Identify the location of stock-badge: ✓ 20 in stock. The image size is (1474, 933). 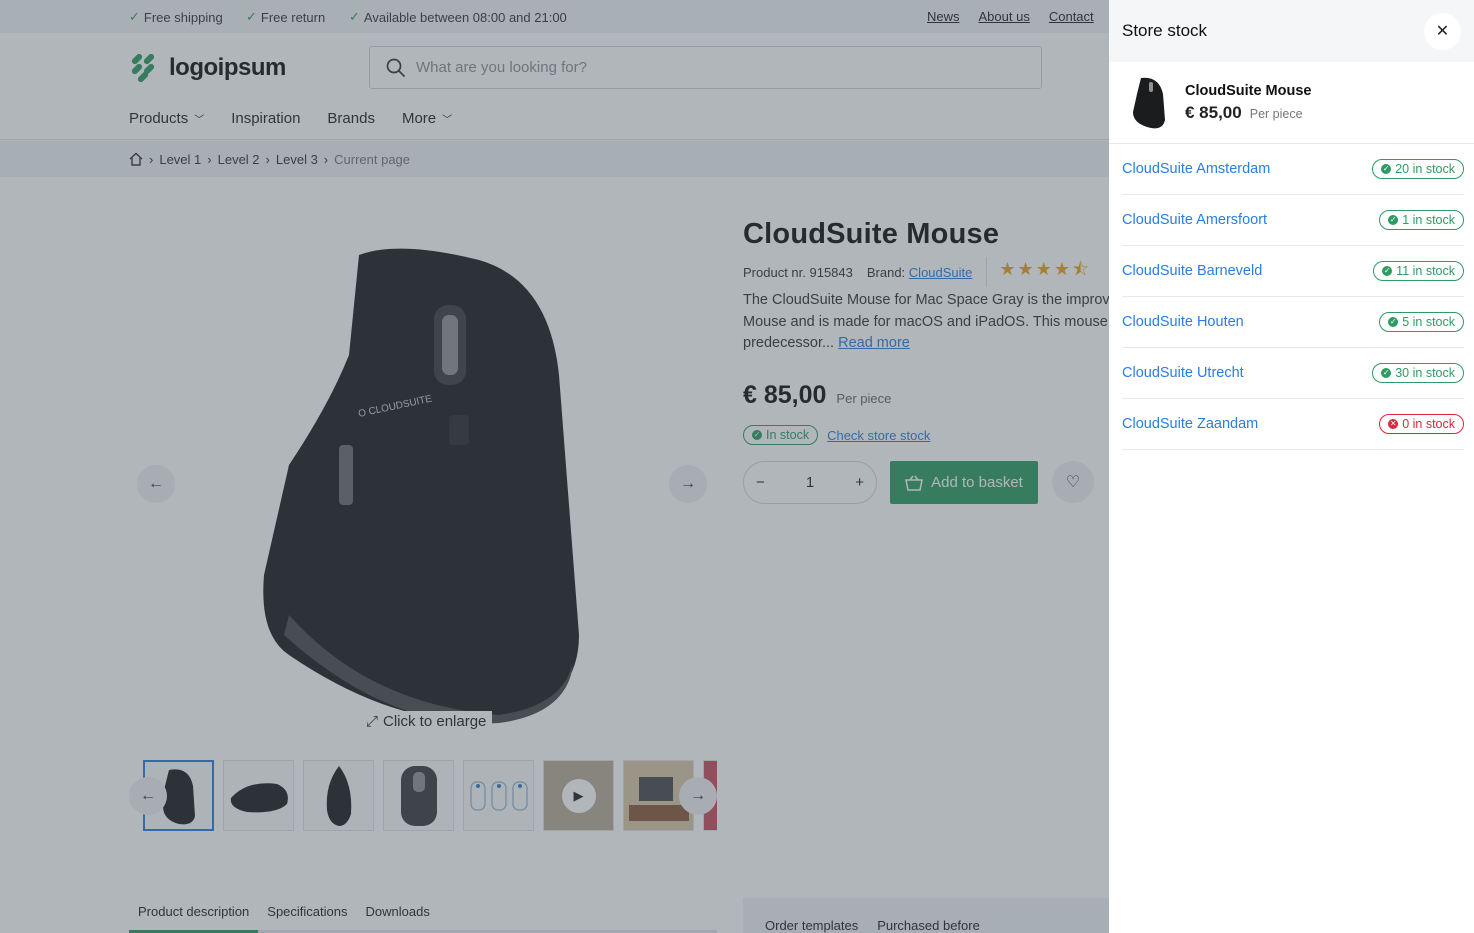
(1418, 169).